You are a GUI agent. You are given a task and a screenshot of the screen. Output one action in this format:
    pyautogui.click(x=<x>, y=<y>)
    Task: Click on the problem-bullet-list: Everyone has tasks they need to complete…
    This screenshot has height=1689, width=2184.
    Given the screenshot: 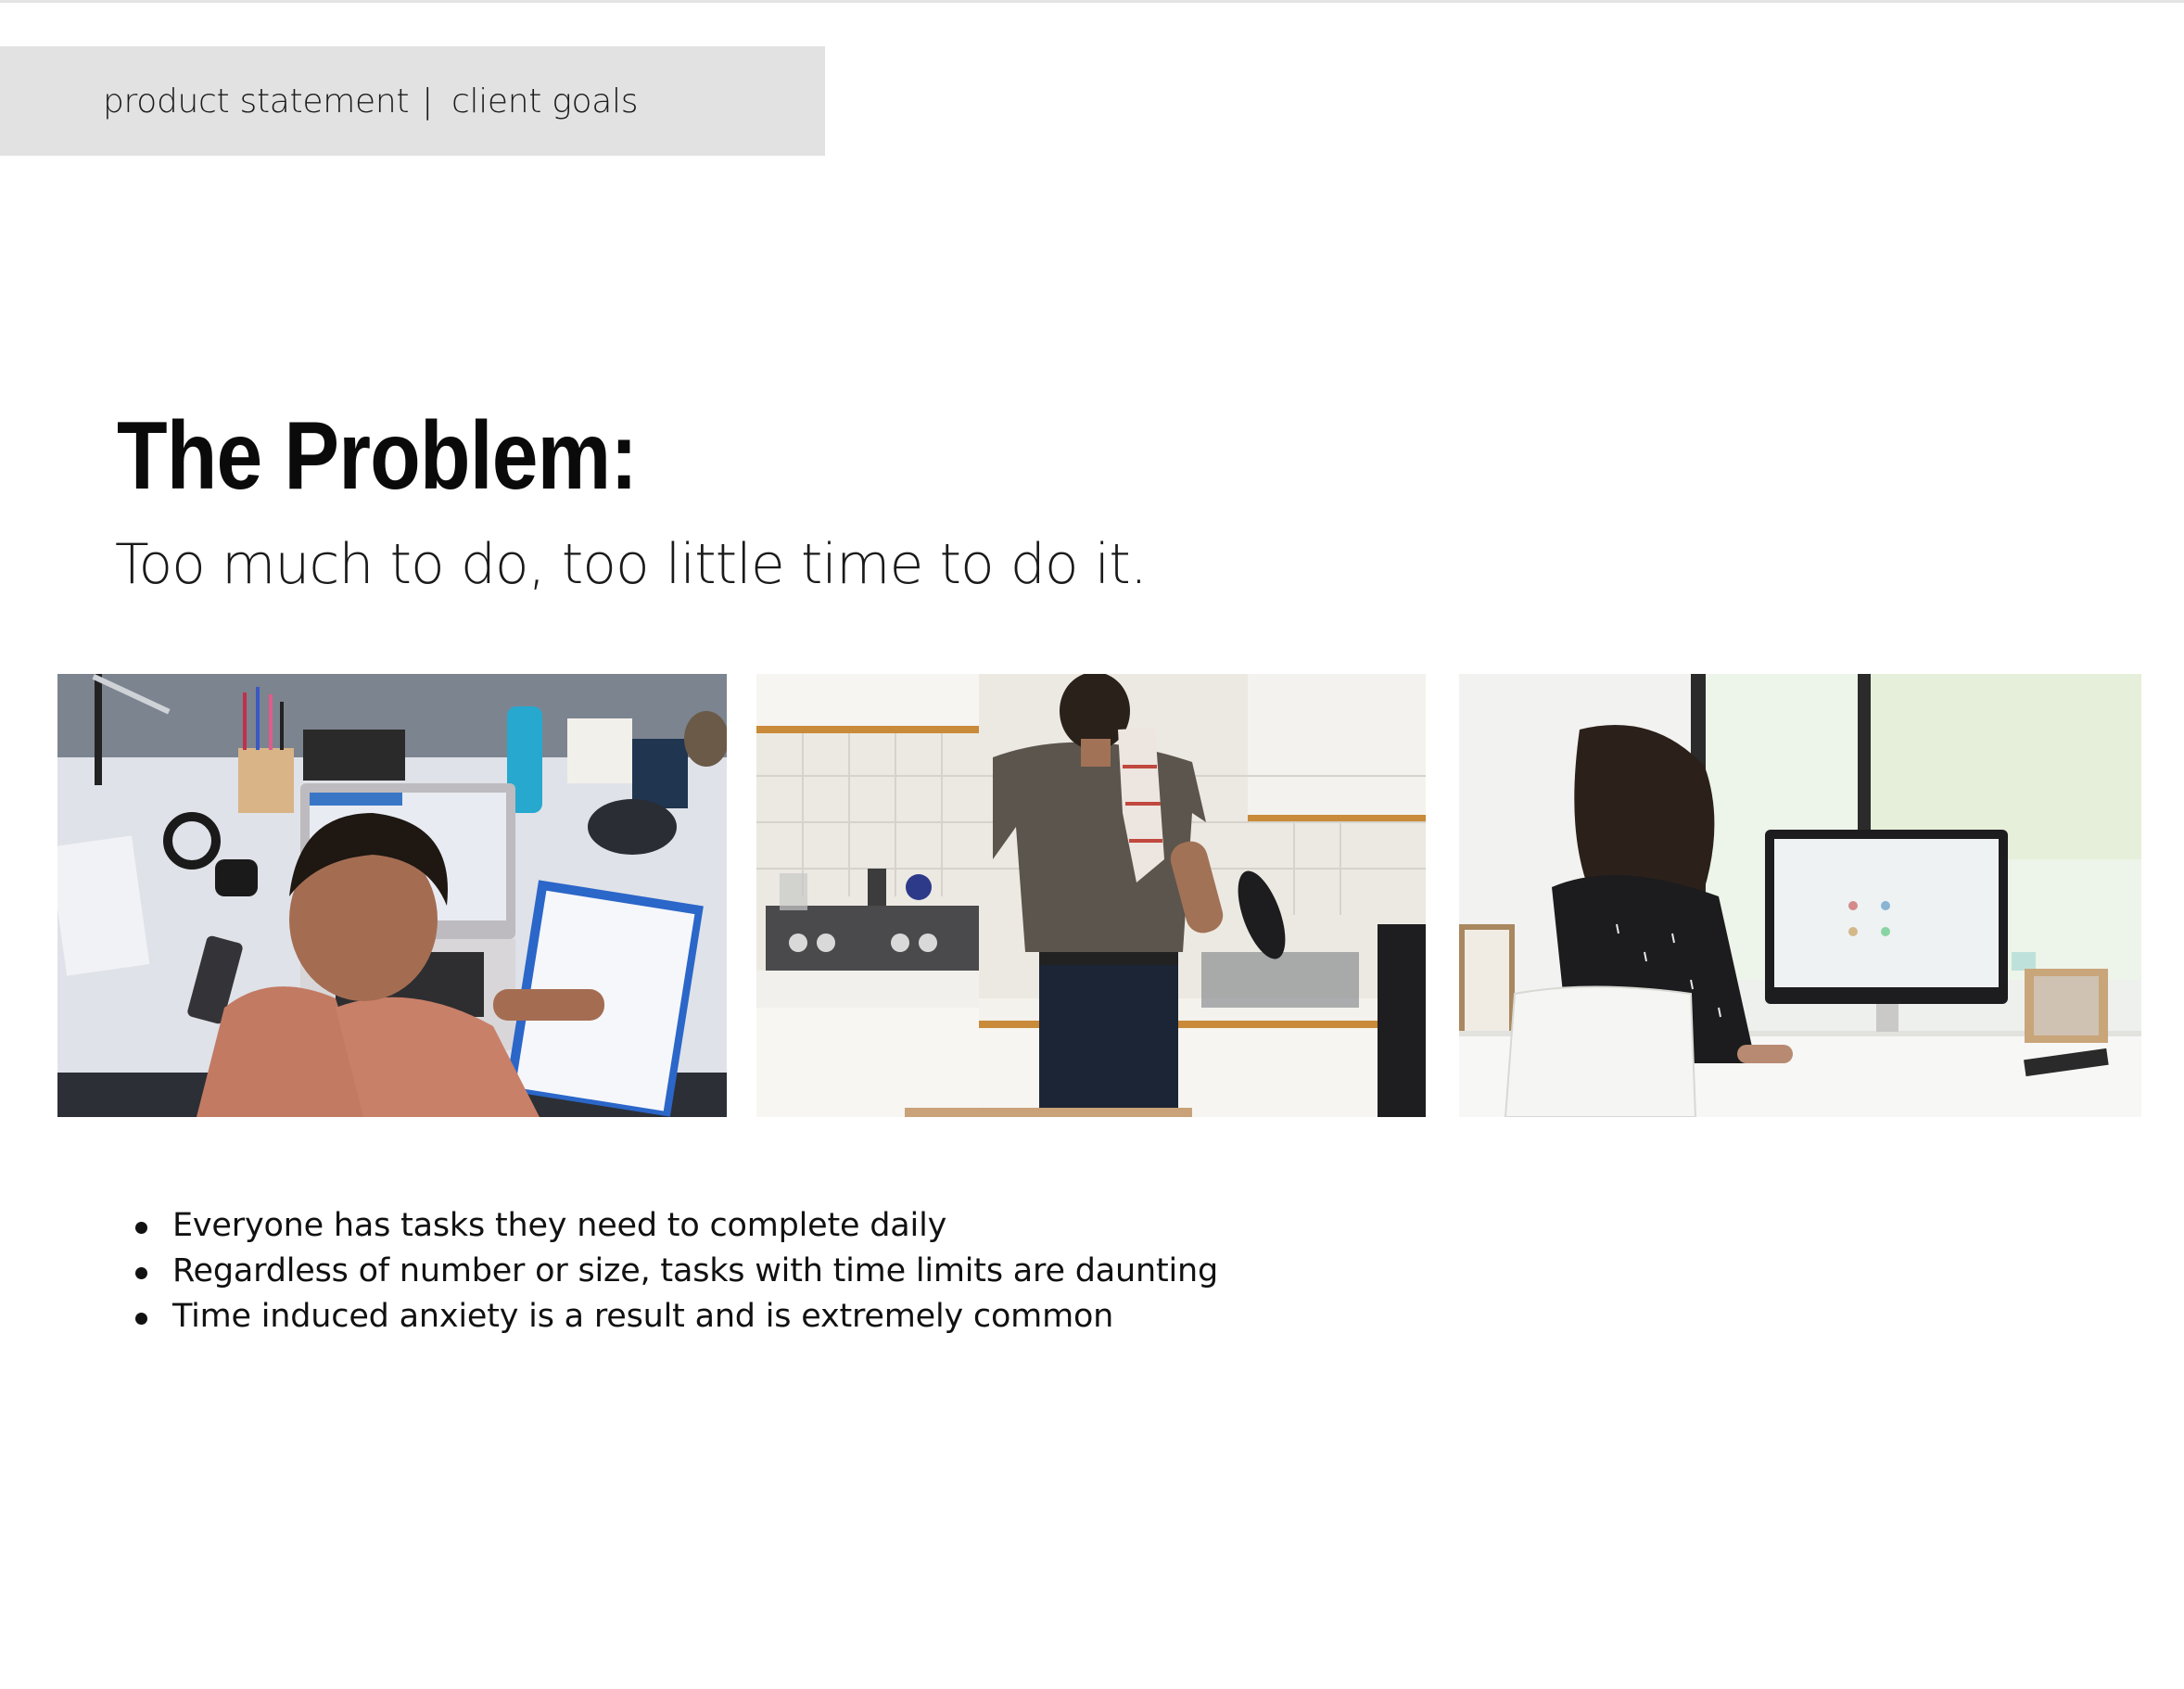 What is the action you would take?
    pyautogui.click(x=676, y=1271)
    